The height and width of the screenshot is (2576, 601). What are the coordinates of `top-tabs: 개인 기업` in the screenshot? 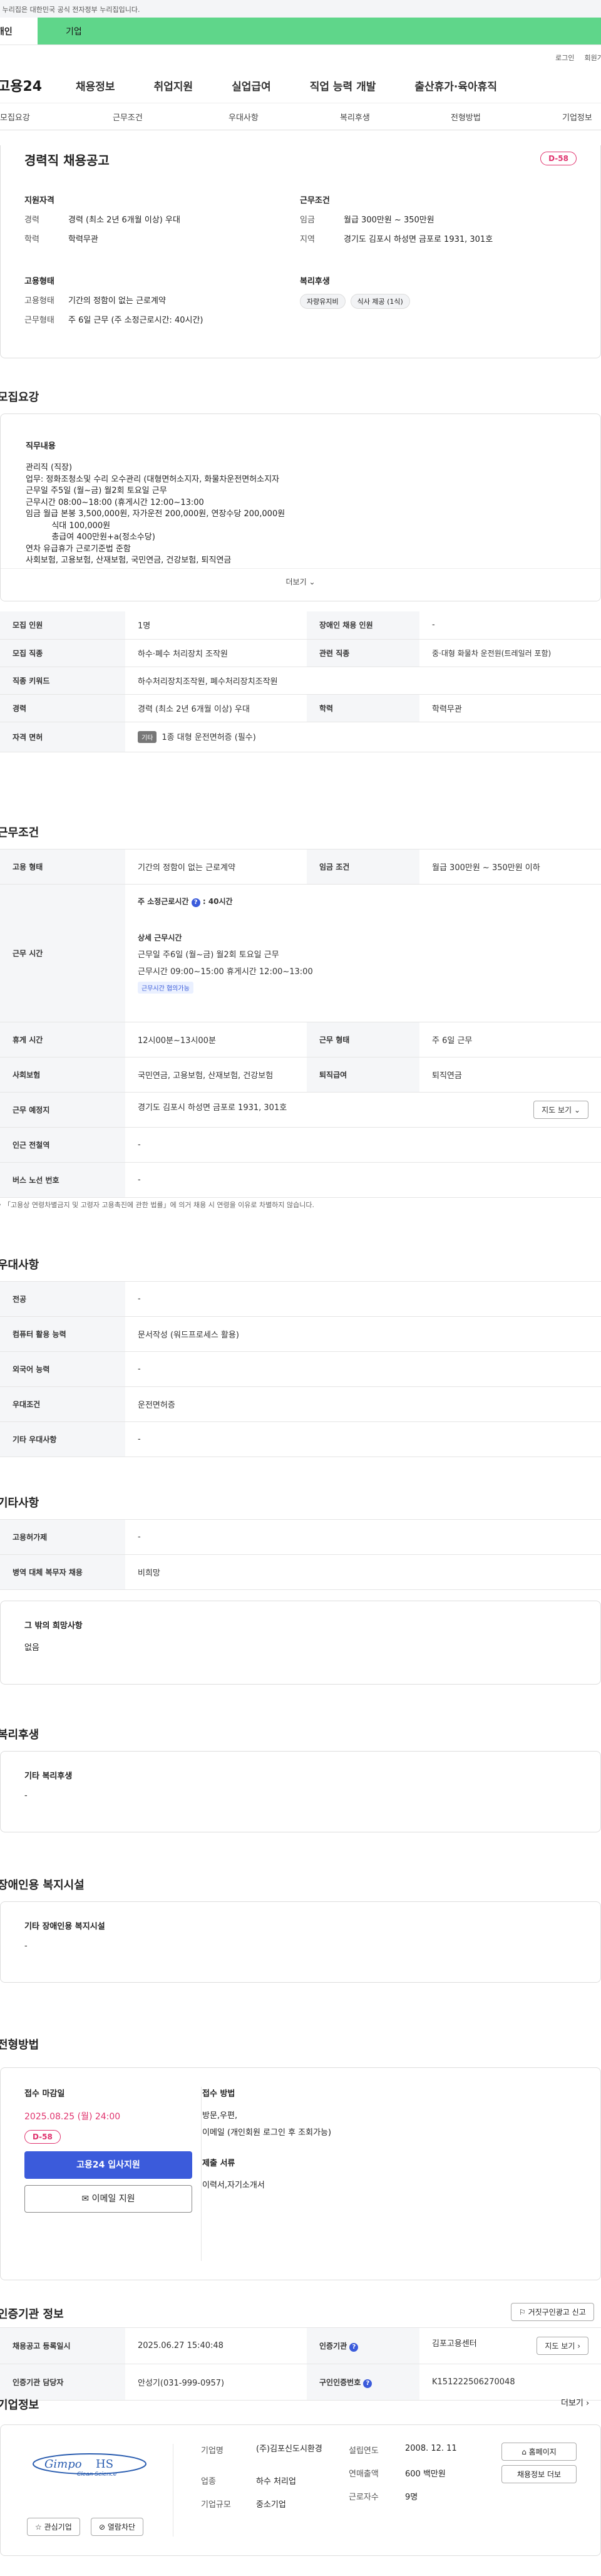 It's located at (300, 31).